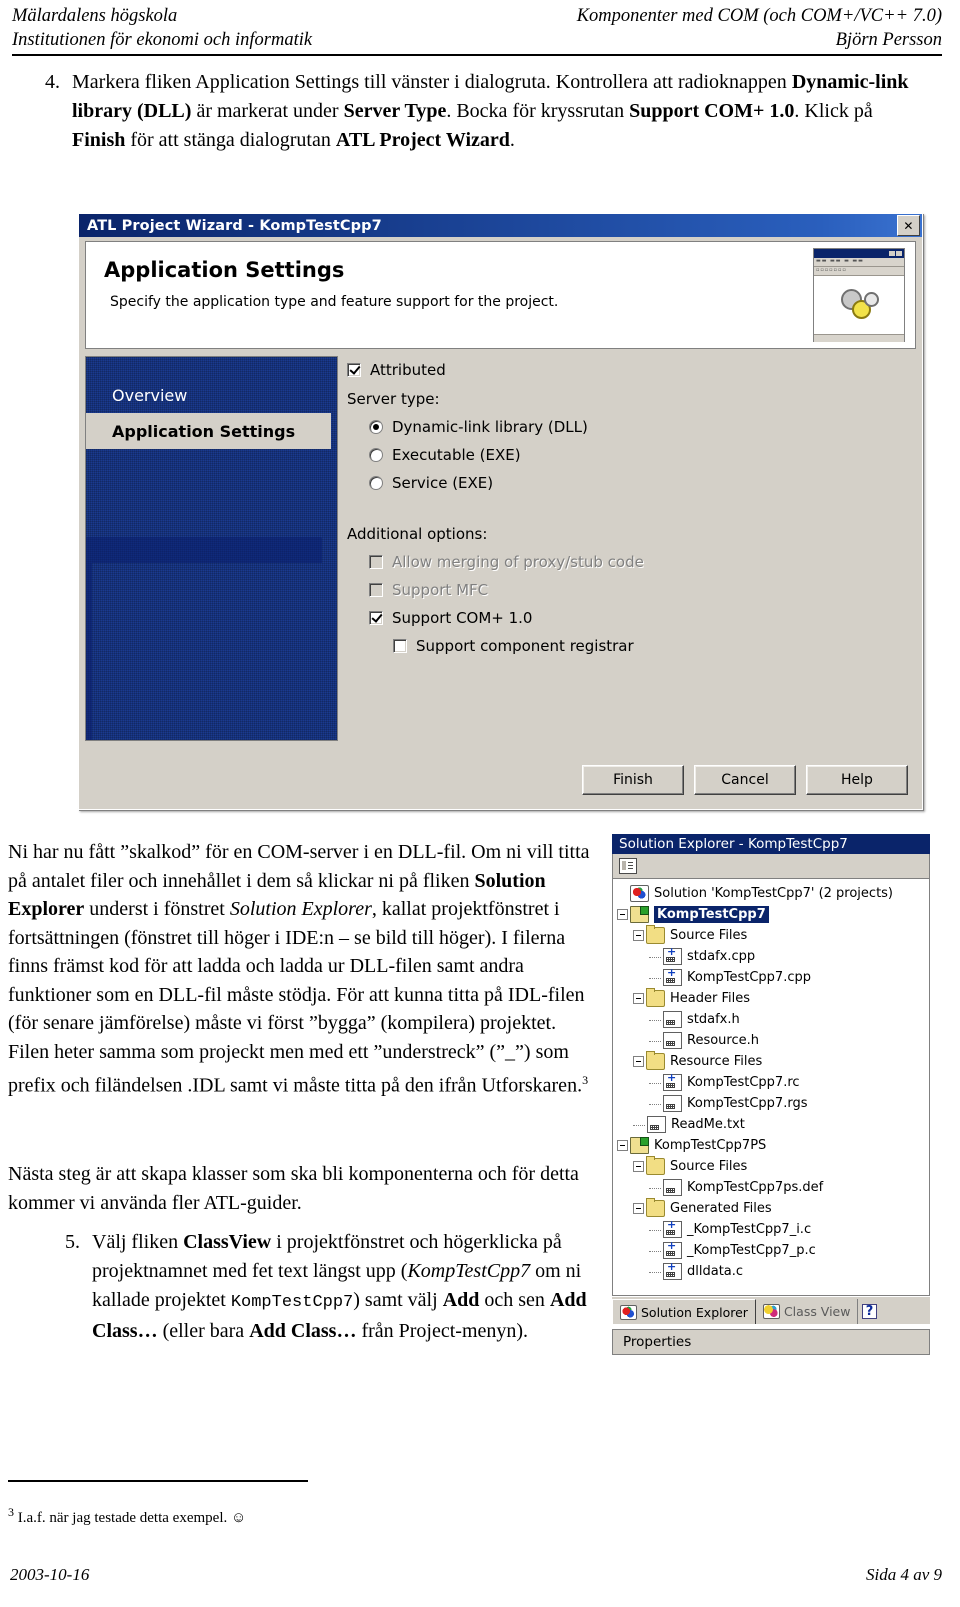 The width and height of the screenshot is (960, 1607). What do you see at coordinates (709, 1166) in the screenshot?
I see `tree-item-label: Source Files` at bounding box center [709, 1166].